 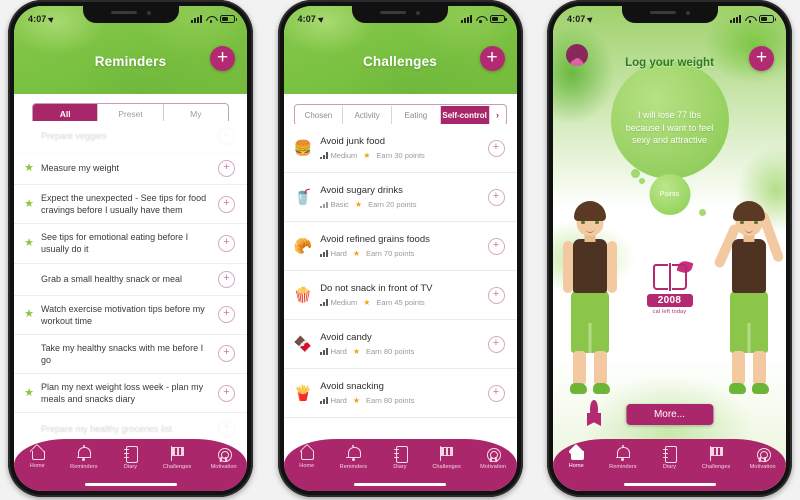 I want to click on challenge-level: Hard, so click(x=333, y=351).